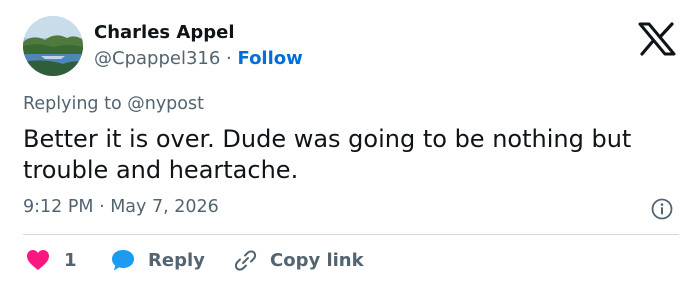  What do you see at coordinates (113, 104) in the screenshot?
I see `replying-to-label: Replying to @nypost` at bounding box center [113, 104].